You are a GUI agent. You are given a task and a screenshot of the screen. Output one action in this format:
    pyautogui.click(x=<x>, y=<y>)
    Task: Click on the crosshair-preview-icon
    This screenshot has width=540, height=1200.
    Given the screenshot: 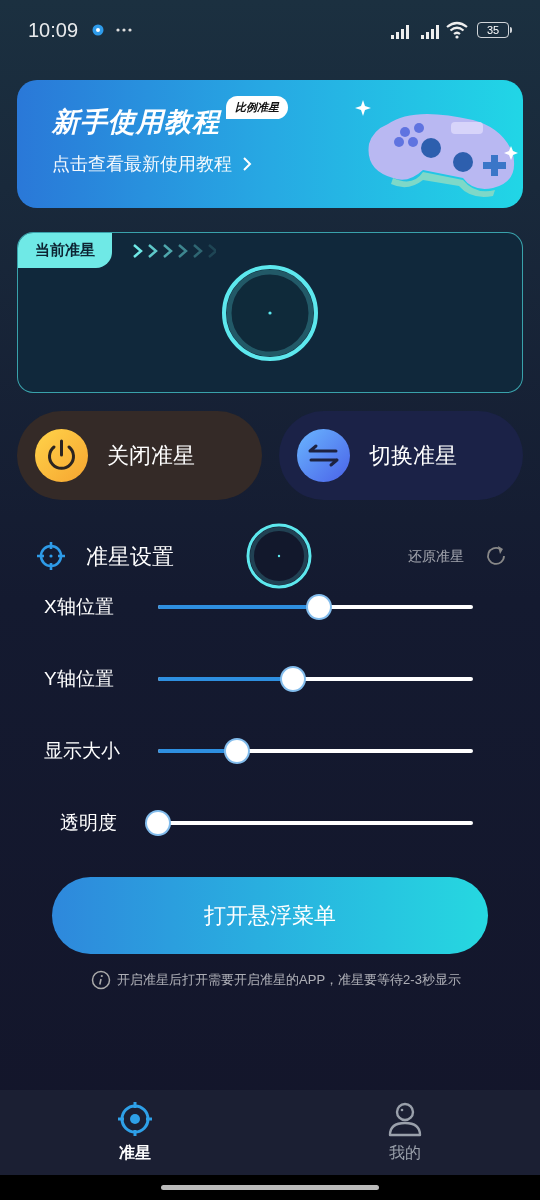 What is the action you would take?
    pyautogui.click(x=279, y=556)
    